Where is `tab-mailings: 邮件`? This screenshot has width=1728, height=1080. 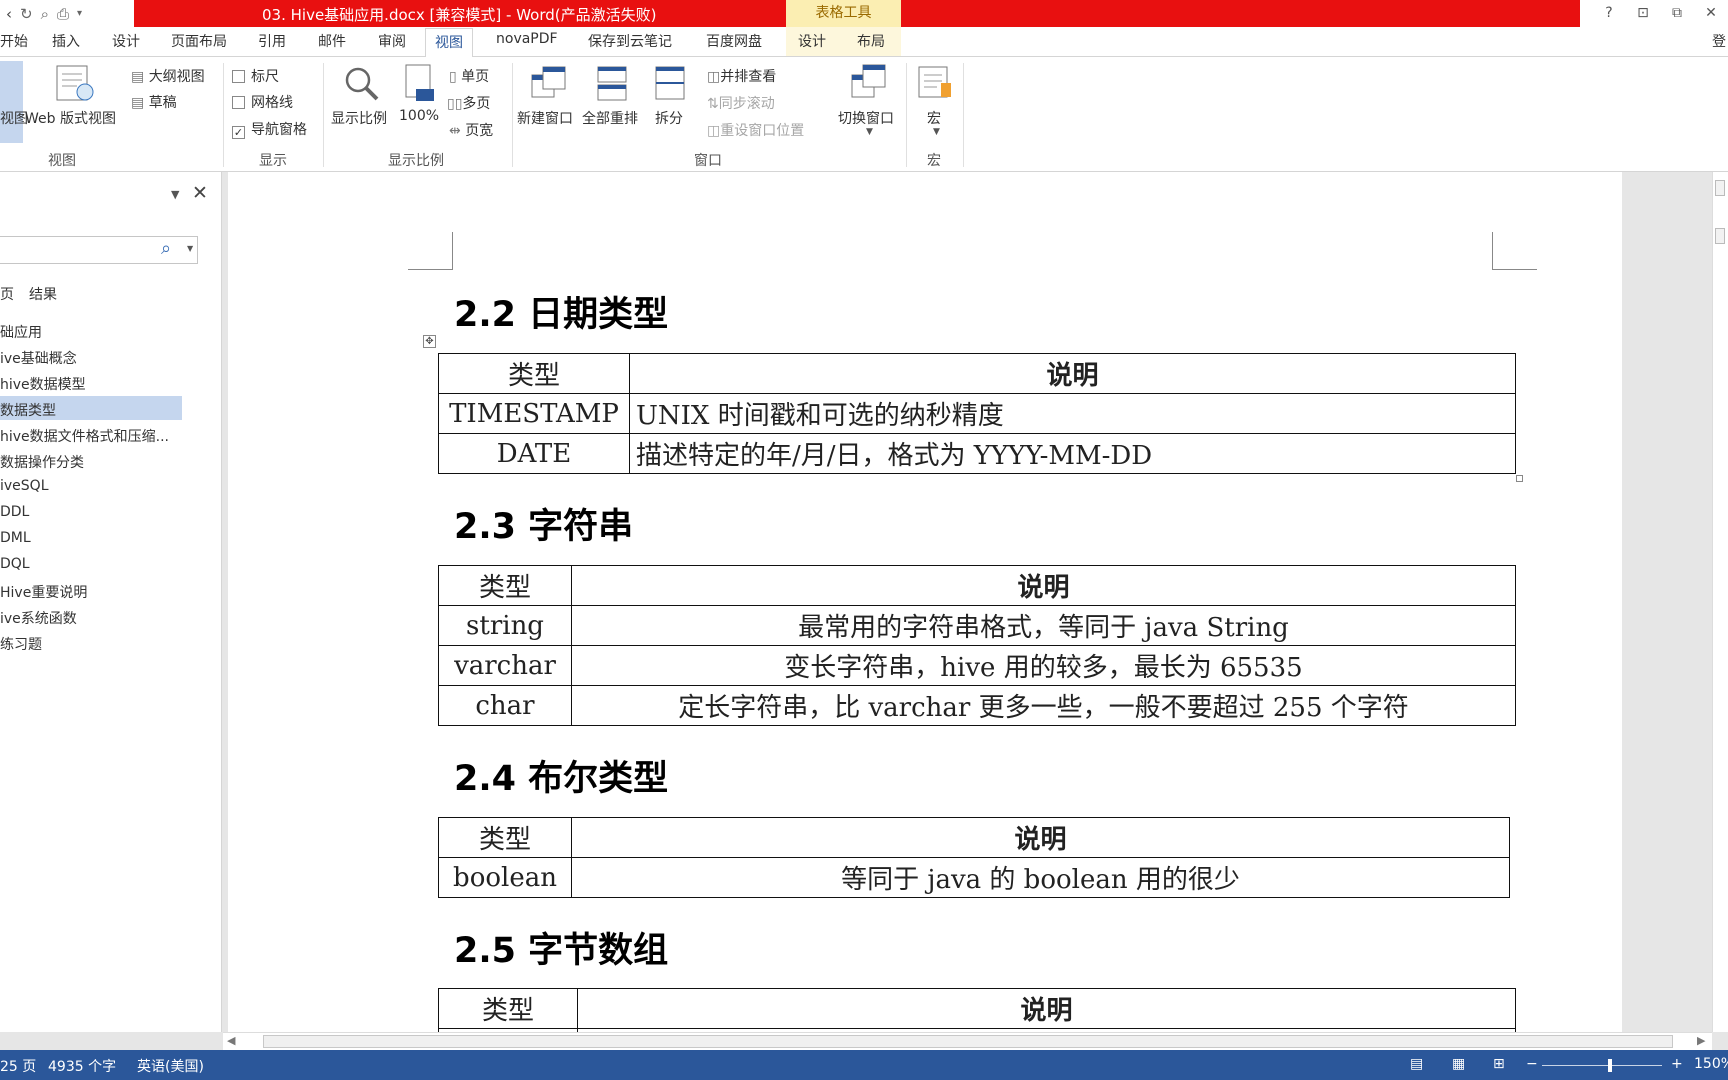
tab-mailings: 邮件 is located at coordinates (332, 41).